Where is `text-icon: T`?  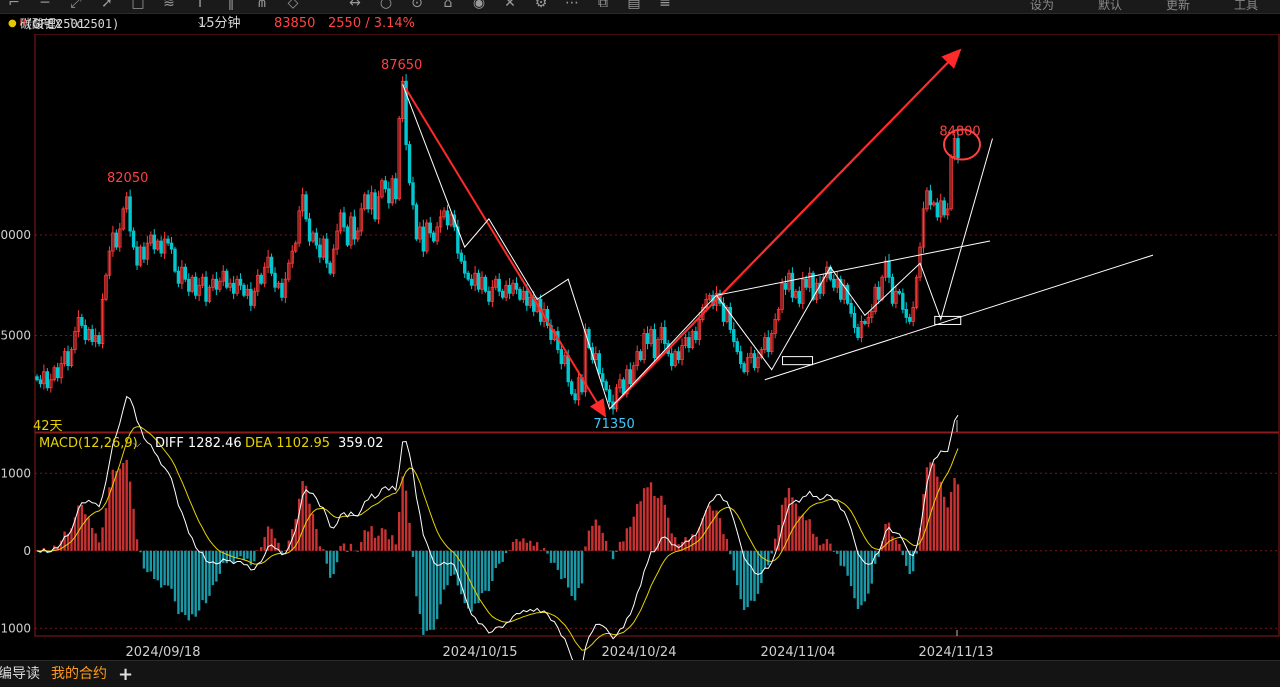 text-icon: T is located at coordinates (200, 5).